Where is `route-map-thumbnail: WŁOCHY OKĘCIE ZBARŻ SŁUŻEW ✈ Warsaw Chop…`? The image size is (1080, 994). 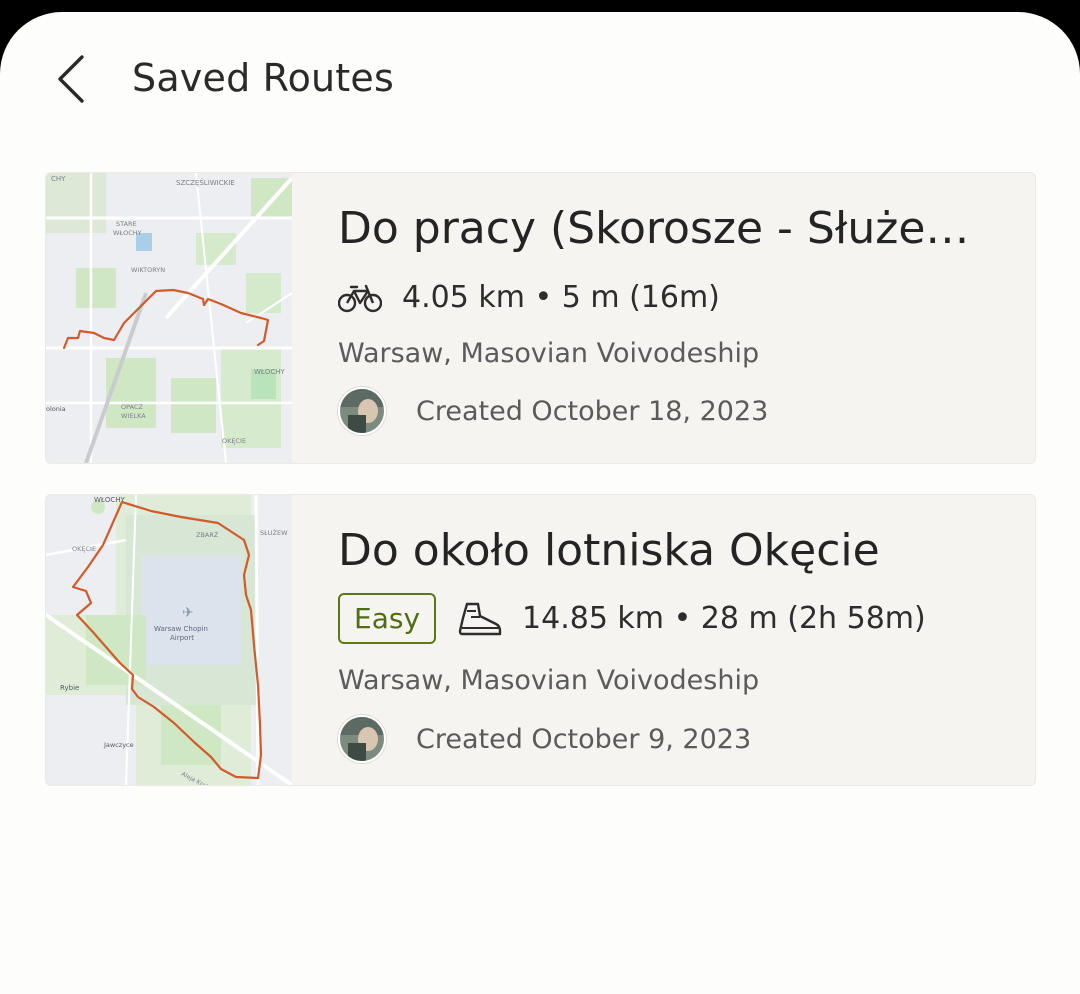
route-map-thumbnail: WŁOCHY OKĘCIE ZBARŻ SŁUŻEW ✈ Warsaw Chop… is located at coordinates (169, 640).